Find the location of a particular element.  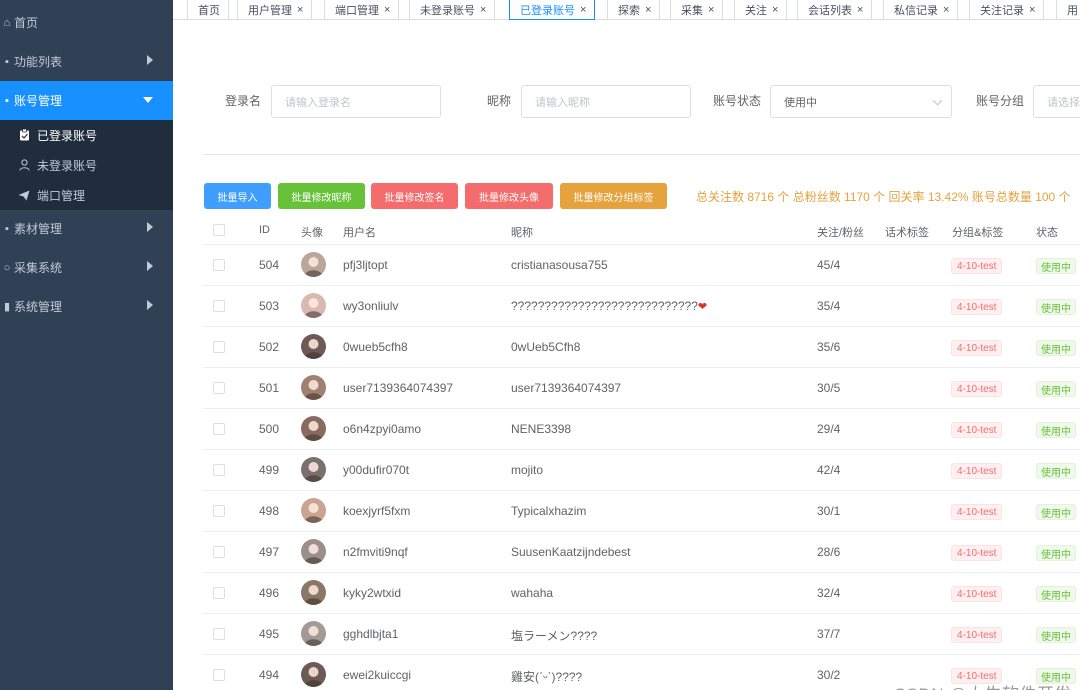

table-row: 499 y00dufir070t mojito 42/4 4-10-test 使用中 is located at coordinates (641, 470).